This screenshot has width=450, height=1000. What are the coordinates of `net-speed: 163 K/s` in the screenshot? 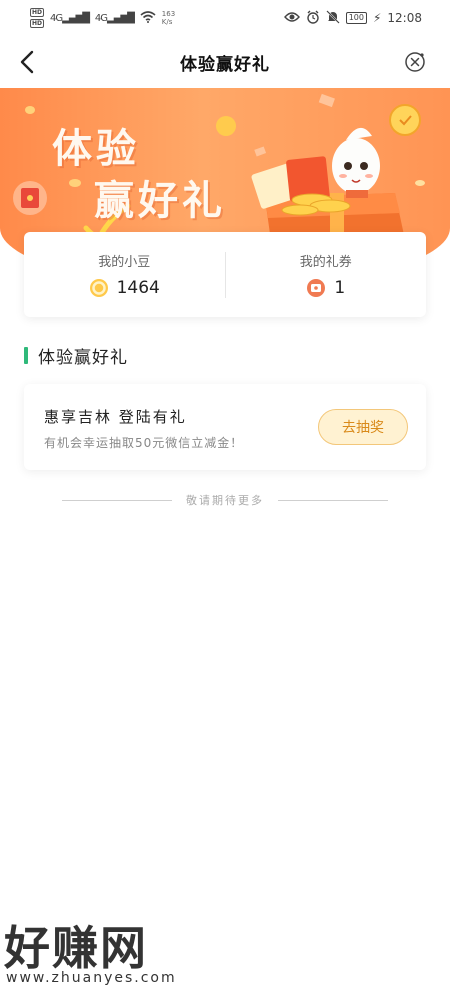 It's located at (168, 18).